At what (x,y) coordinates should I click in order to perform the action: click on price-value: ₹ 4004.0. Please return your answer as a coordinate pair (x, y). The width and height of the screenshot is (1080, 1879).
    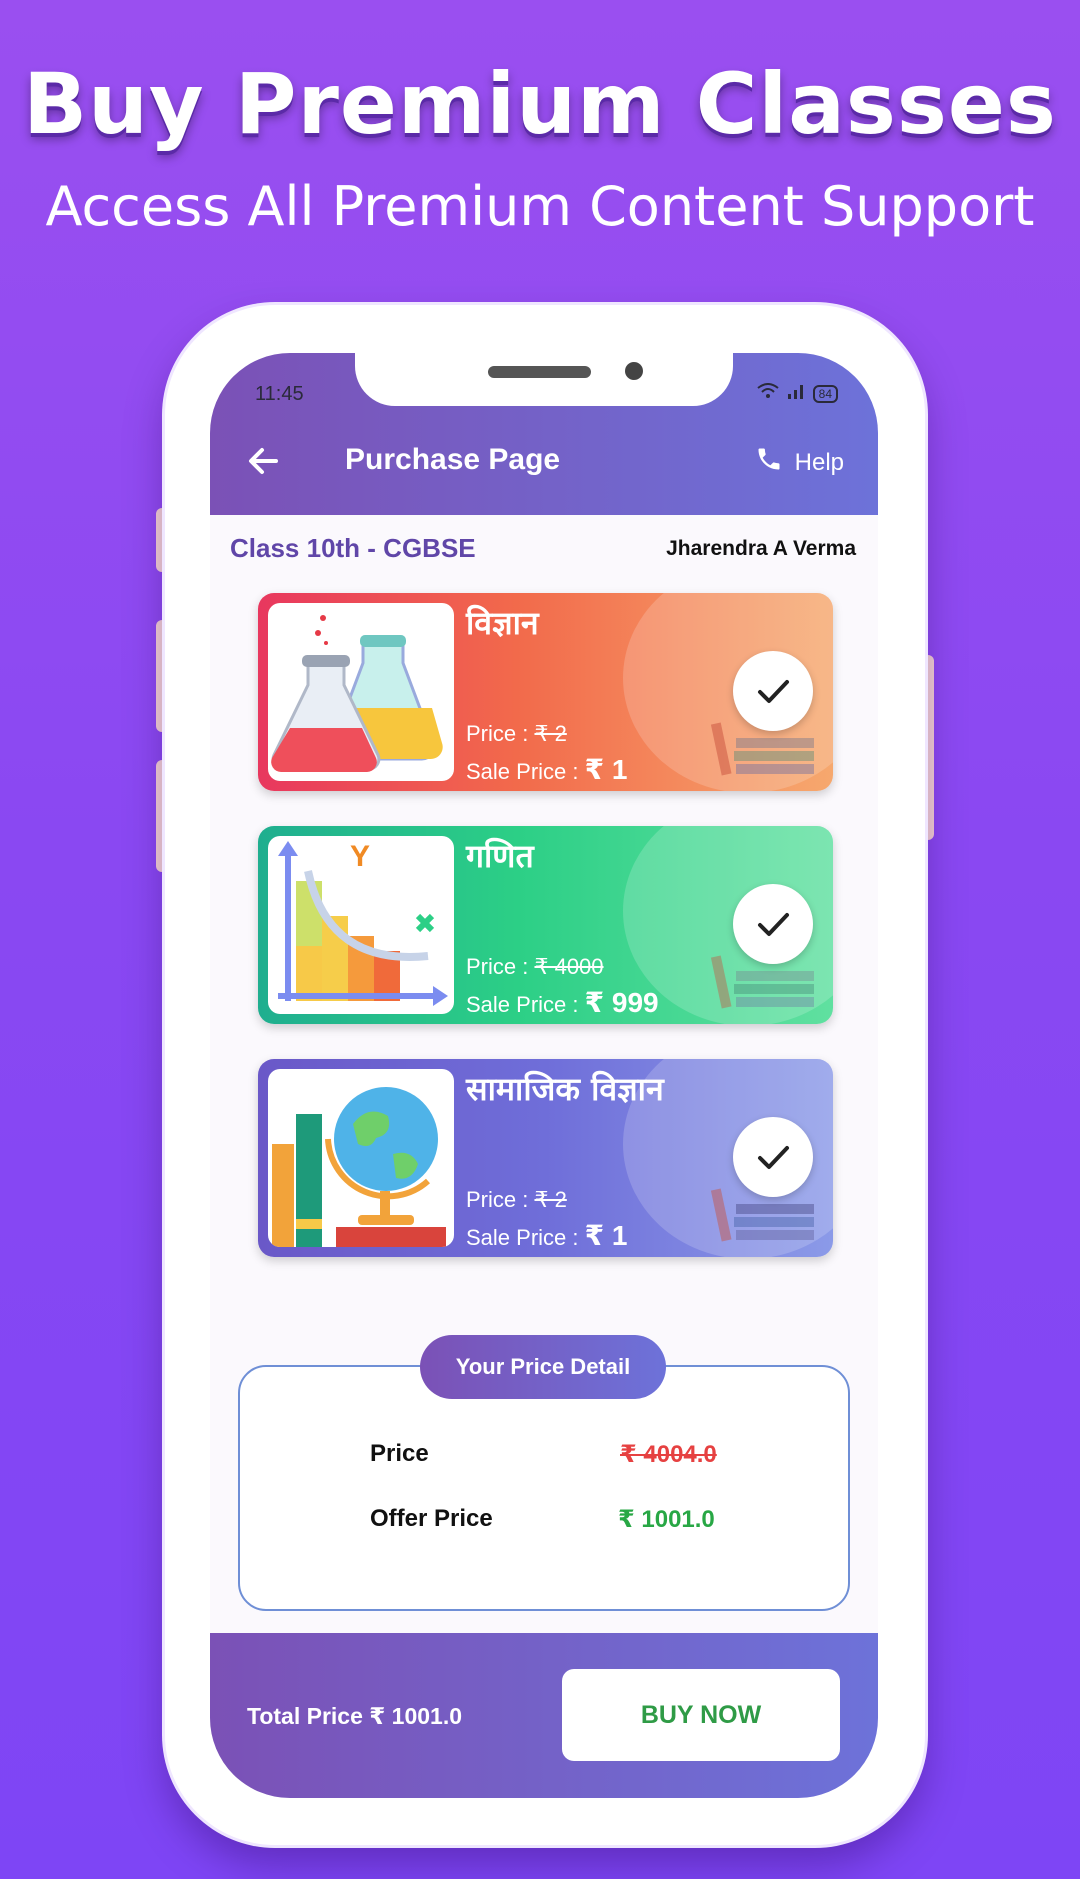
    Looking at the image, I should click on (668, 1454).